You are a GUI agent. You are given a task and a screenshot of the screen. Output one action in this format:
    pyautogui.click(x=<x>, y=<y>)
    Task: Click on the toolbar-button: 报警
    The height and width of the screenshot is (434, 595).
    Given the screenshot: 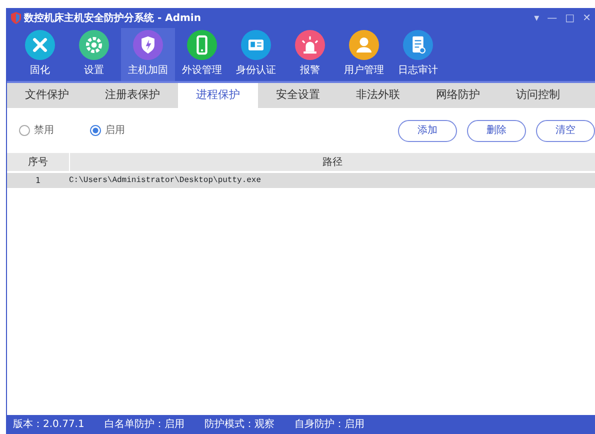 What is the action you would take?
    pyautogui.click(x=310, y=54)
    